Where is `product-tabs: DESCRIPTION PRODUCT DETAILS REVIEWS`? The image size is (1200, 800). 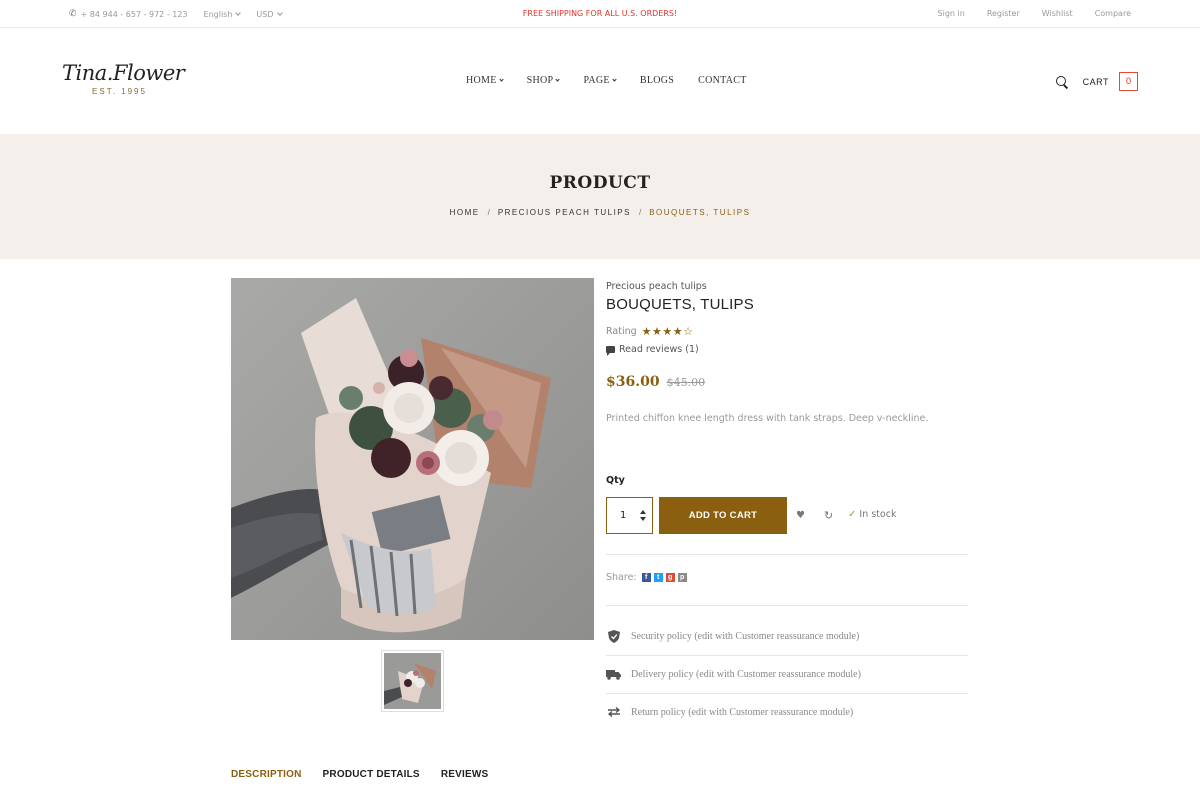
product-tabs: DESCRIPTION PRODUCT DETAILS REVIEWS is located at coordinates (359, 774).